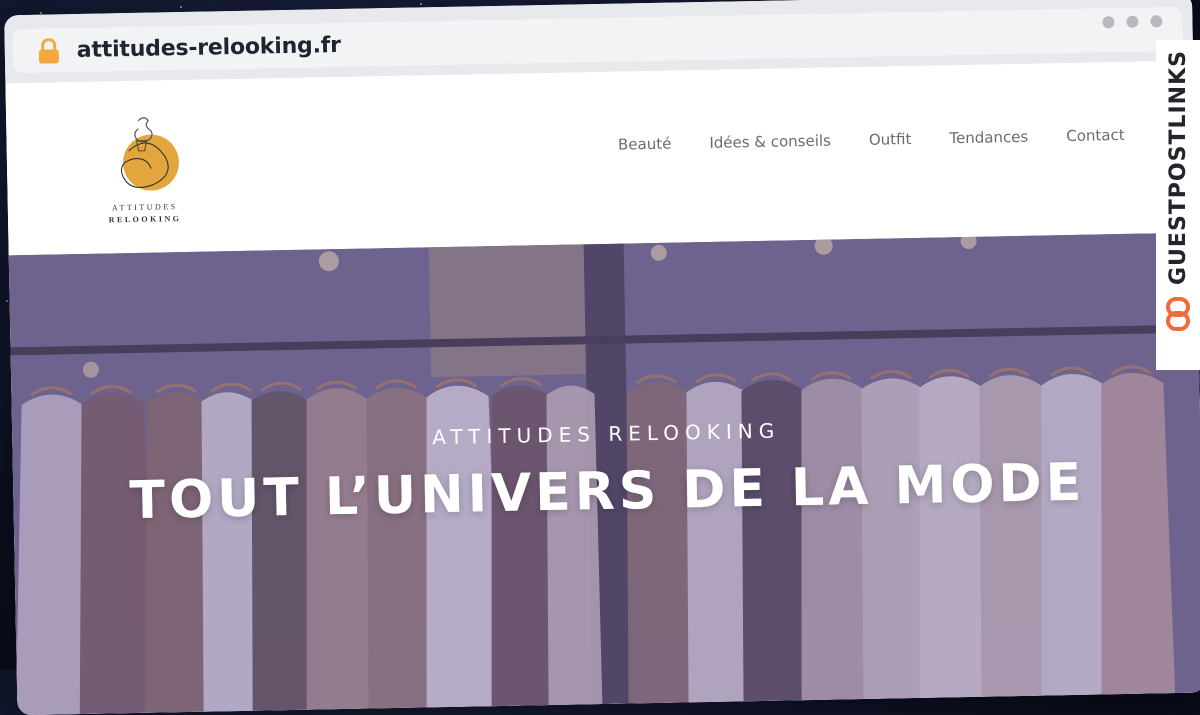 This screenshot has height=715, width=1200. Describe the element at coordinates (145, 219) in the screenshot. I see `logo-line-2: RELOOKING` at that location.